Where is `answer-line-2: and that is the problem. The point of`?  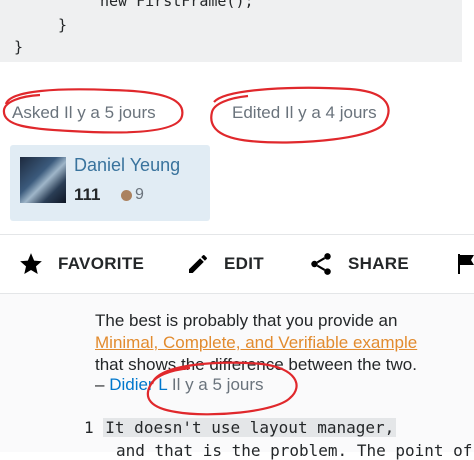 answer-line-2: and that is the problem. The point of is located at coordinates (294, 450).